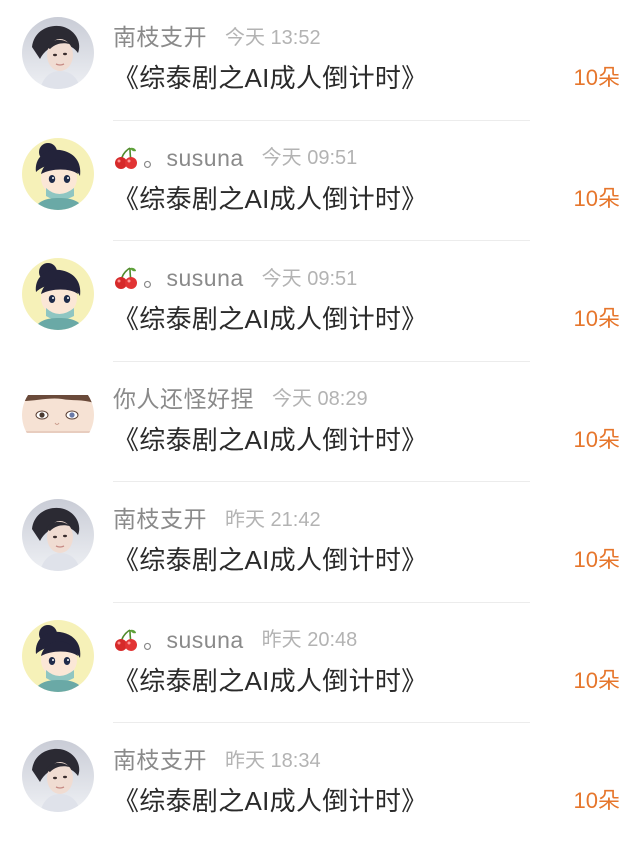  Describe the element at coordinates (58, 414) in the screenshot. I see `eyes-avatar` at that location.